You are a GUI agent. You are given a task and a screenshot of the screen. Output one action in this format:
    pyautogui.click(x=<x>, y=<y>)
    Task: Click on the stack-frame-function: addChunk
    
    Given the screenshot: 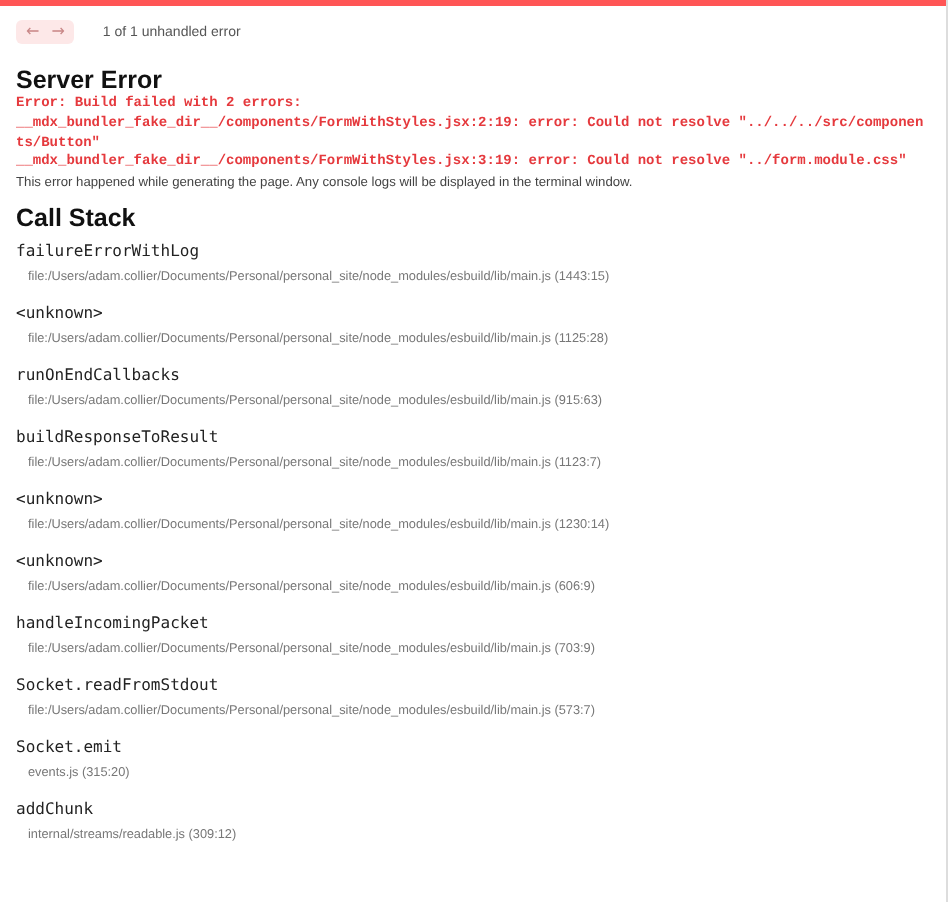 What is the action you would take?
    pyautogui.click(x=56, y=810)
    